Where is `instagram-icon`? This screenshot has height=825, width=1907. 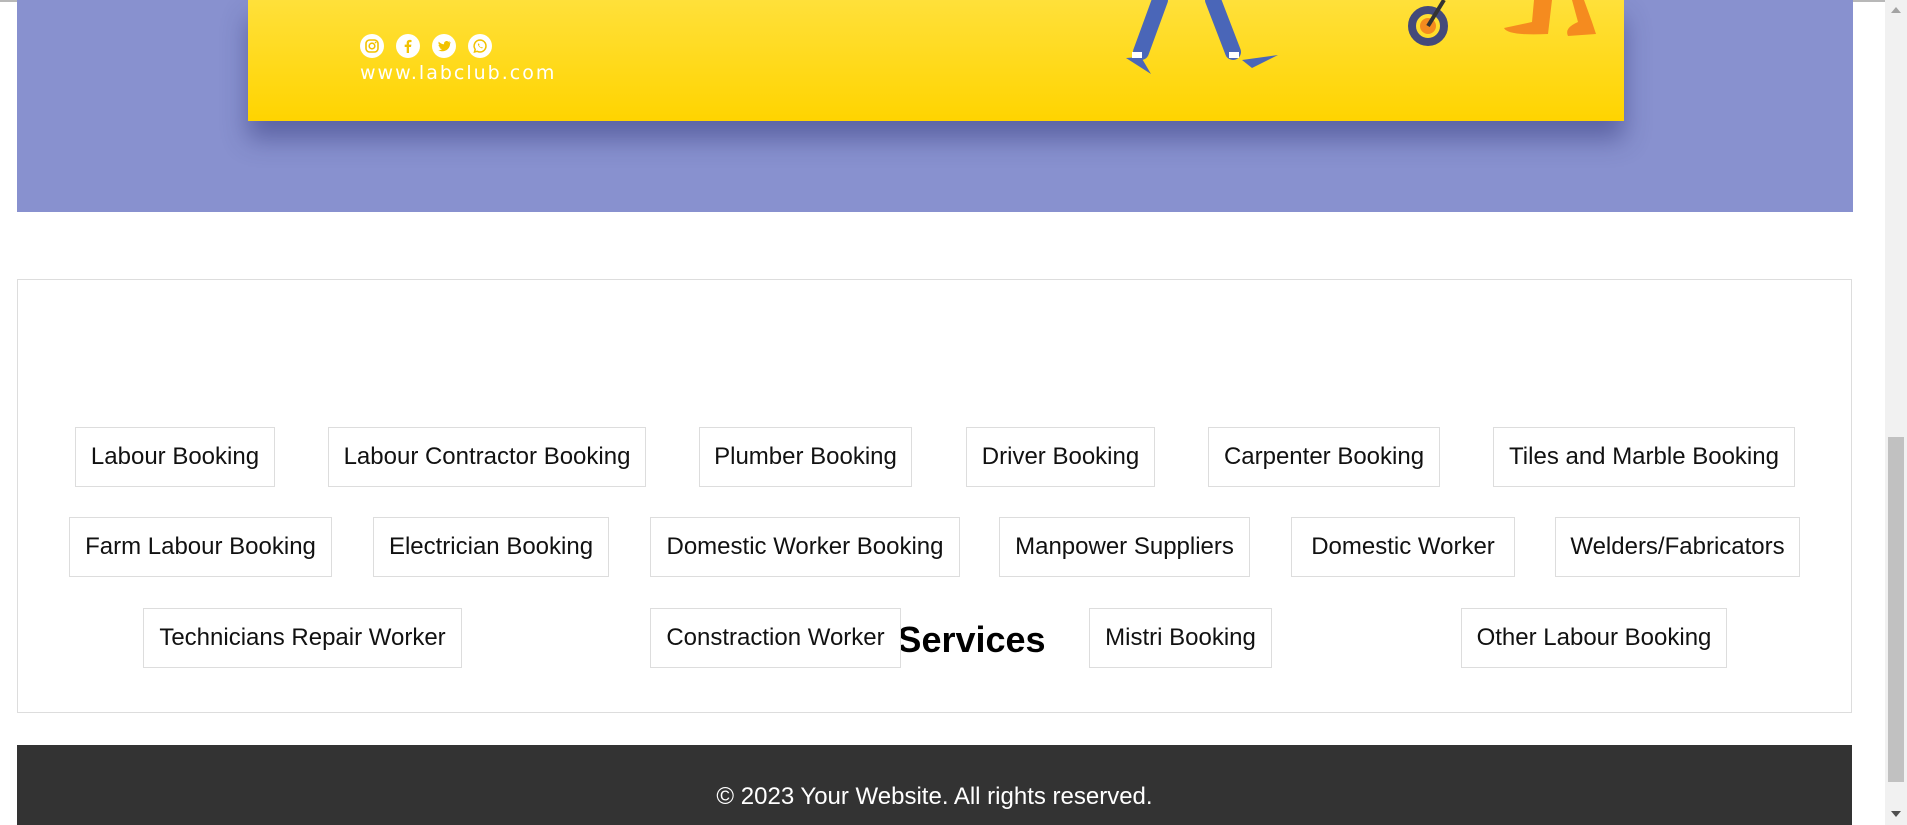
instagram-icon is located at coordinates (372, 46).